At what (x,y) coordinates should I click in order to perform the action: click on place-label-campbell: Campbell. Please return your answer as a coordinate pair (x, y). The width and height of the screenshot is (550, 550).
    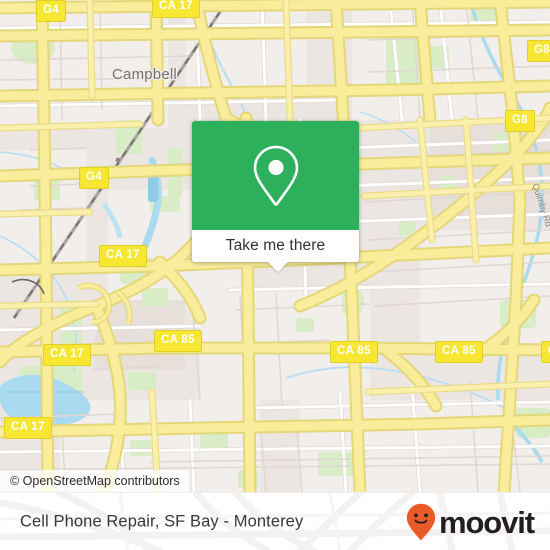
    Looking at the image, I should click on (144, 74).